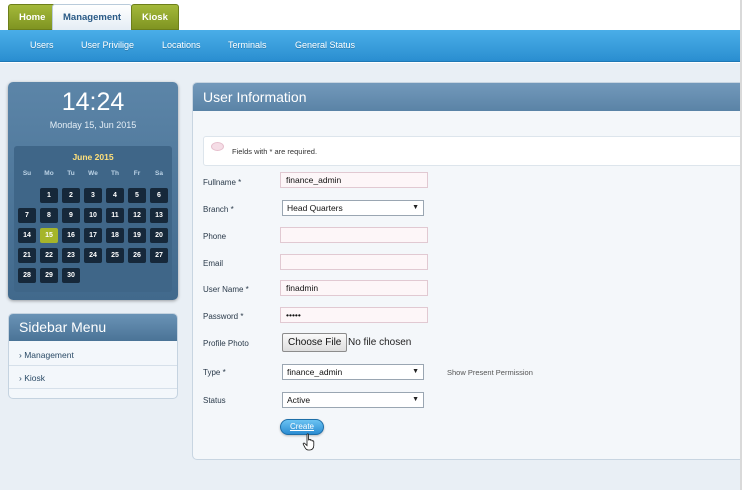 The height and width of the screenshot is (490, 742). Describe the element at coordinates (159, 173) in the screenshot. I see `calendar-weekday: Sa` at that location.